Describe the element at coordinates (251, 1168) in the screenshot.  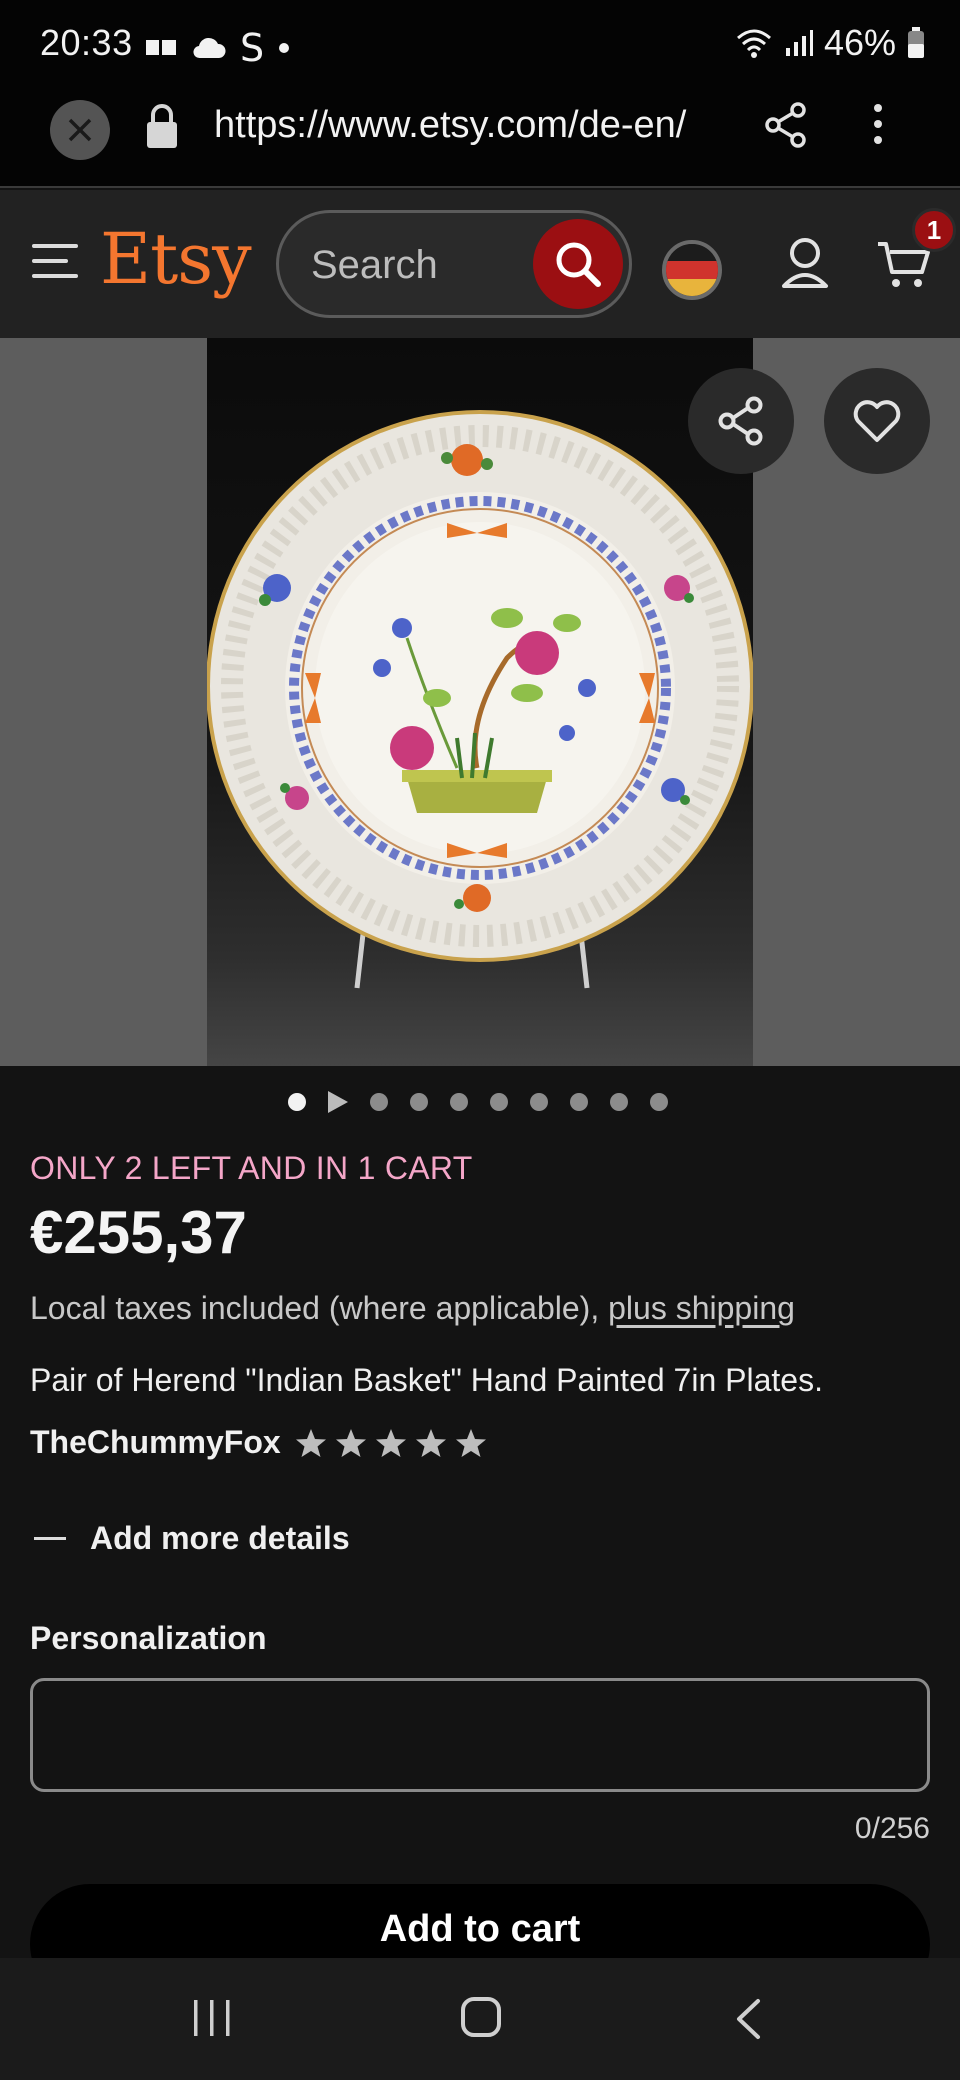
I see `stock-notice: ONLY 2 LEFT AND IN 1 CART` at that location.